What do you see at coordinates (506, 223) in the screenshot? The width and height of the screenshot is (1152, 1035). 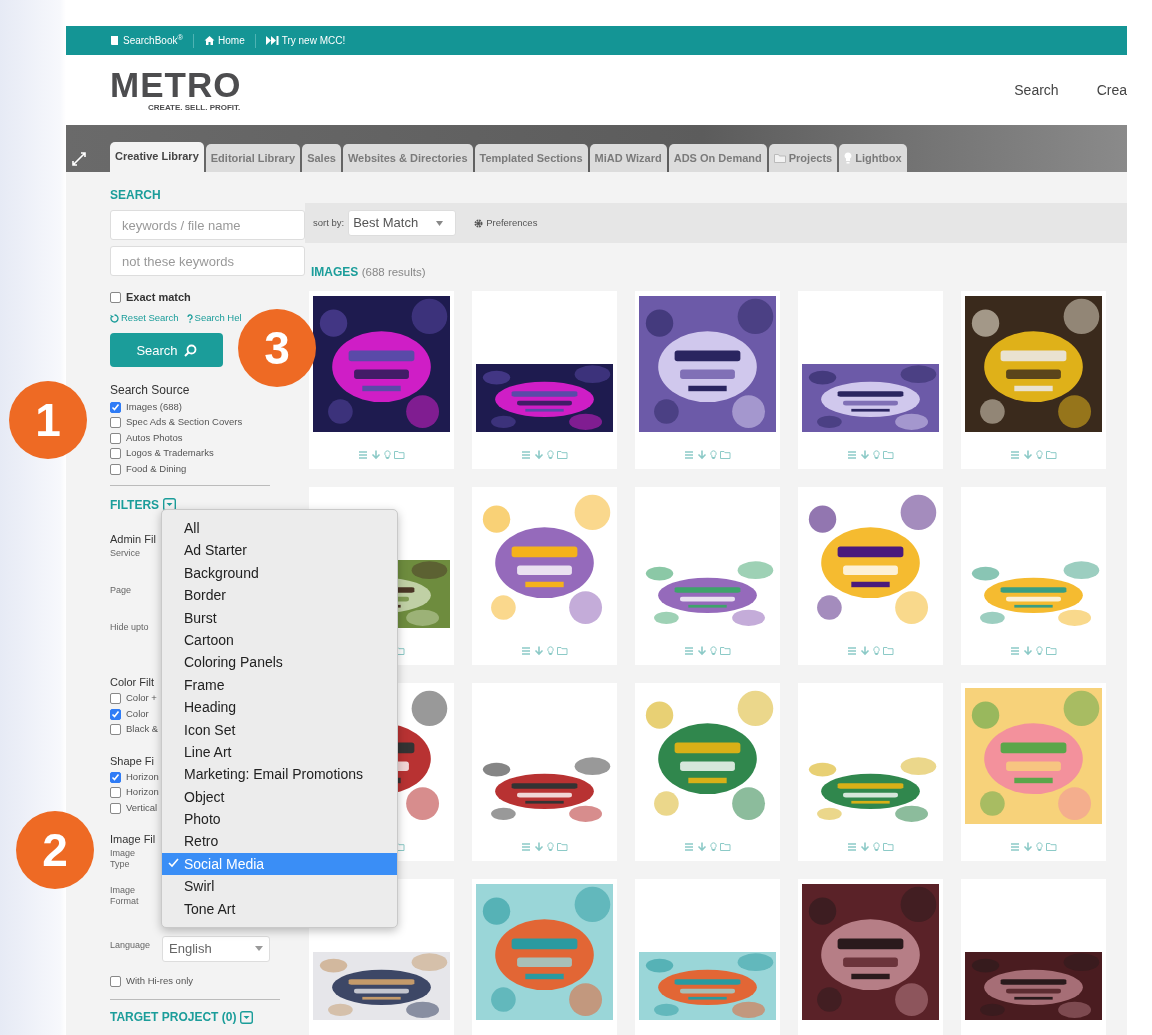 I see `preferences-link: Preferences` at bounding box center [506, 223].